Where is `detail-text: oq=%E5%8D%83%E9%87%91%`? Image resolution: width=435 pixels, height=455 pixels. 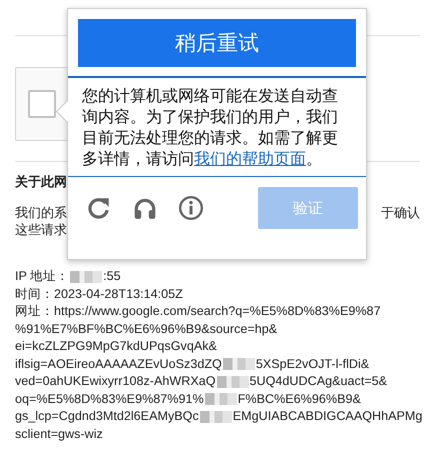
detail-text: oq=%E5%8D%83%E9%87%91% is located at coordinates (109, 399).